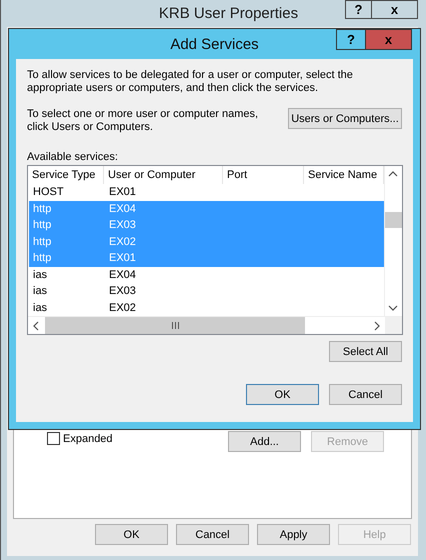  Describe the element at coordinates (53, 438) in the screenshot. I see `checkbox` at that location.